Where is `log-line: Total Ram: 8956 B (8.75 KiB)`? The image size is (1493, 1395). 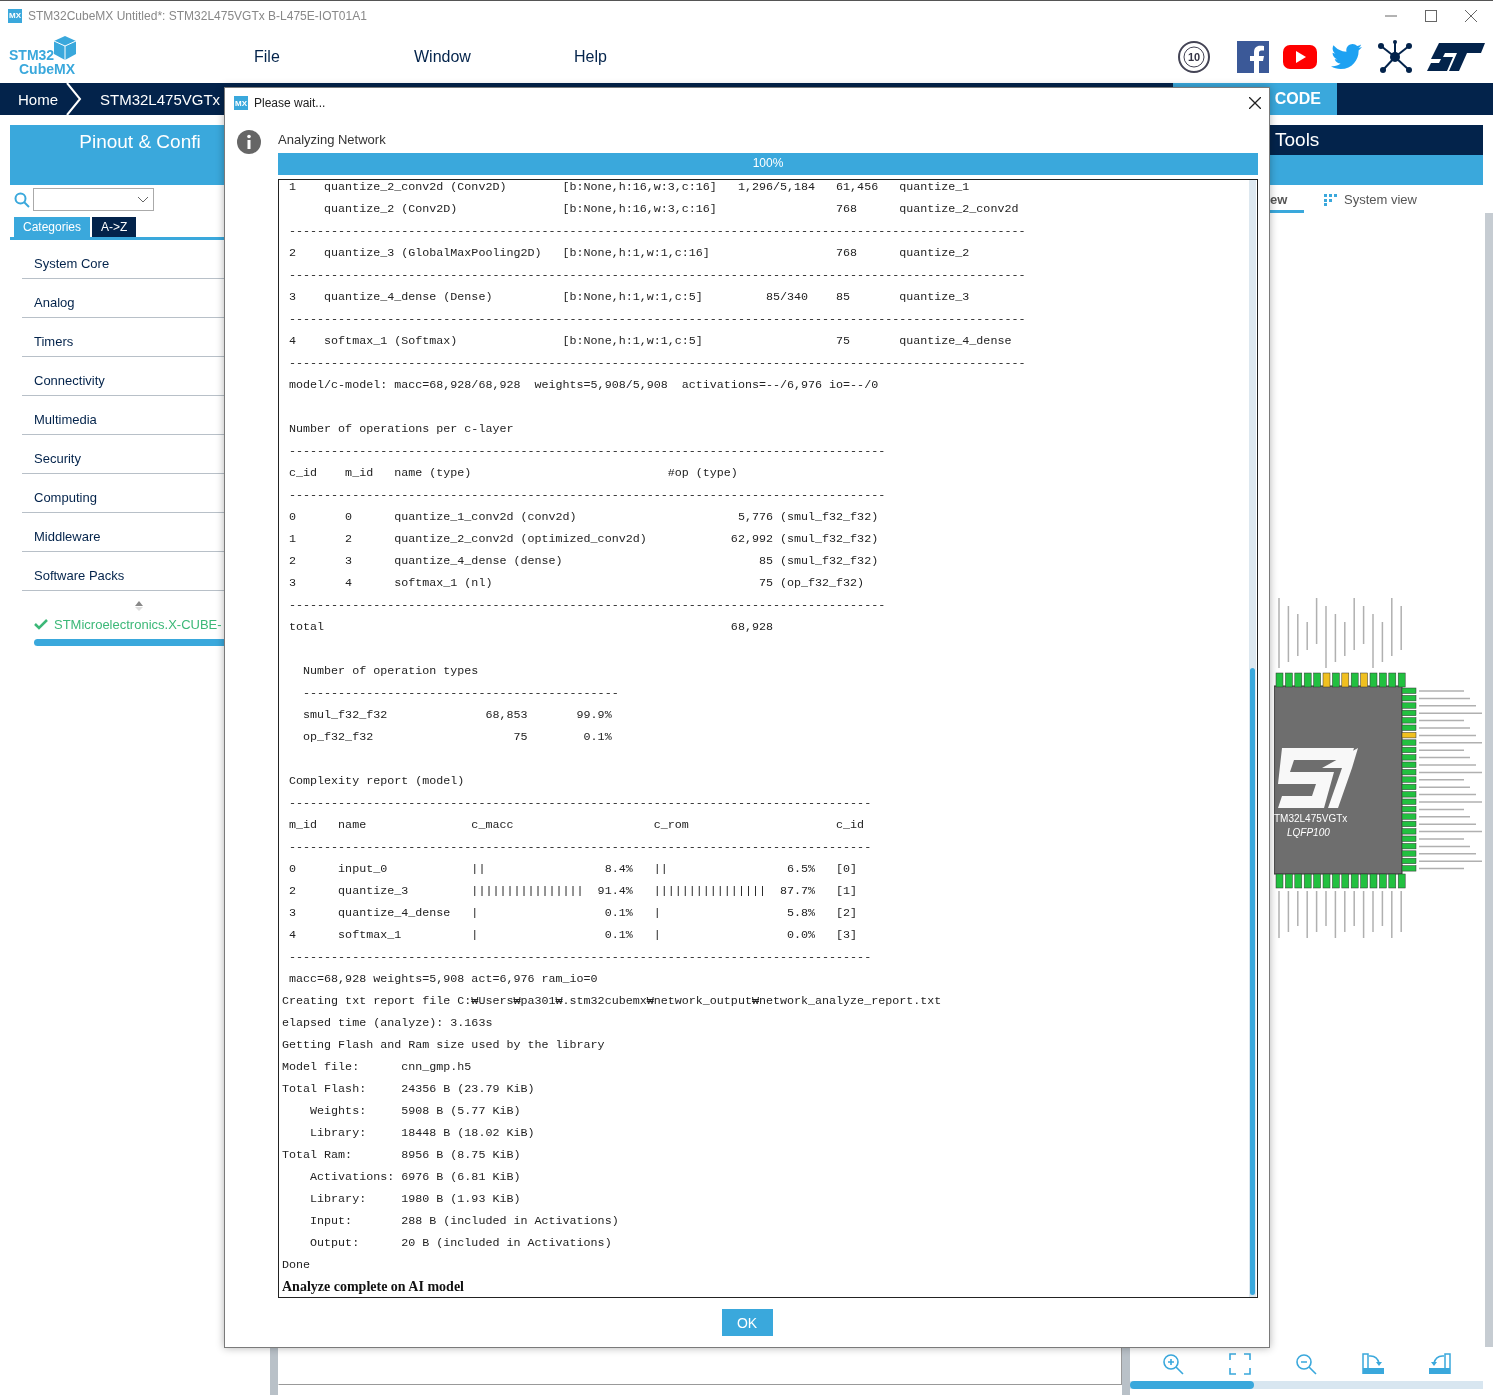
log-line: Total Ram: 8956 B (8.75 KiB) is located at coordinates (402, 1155).